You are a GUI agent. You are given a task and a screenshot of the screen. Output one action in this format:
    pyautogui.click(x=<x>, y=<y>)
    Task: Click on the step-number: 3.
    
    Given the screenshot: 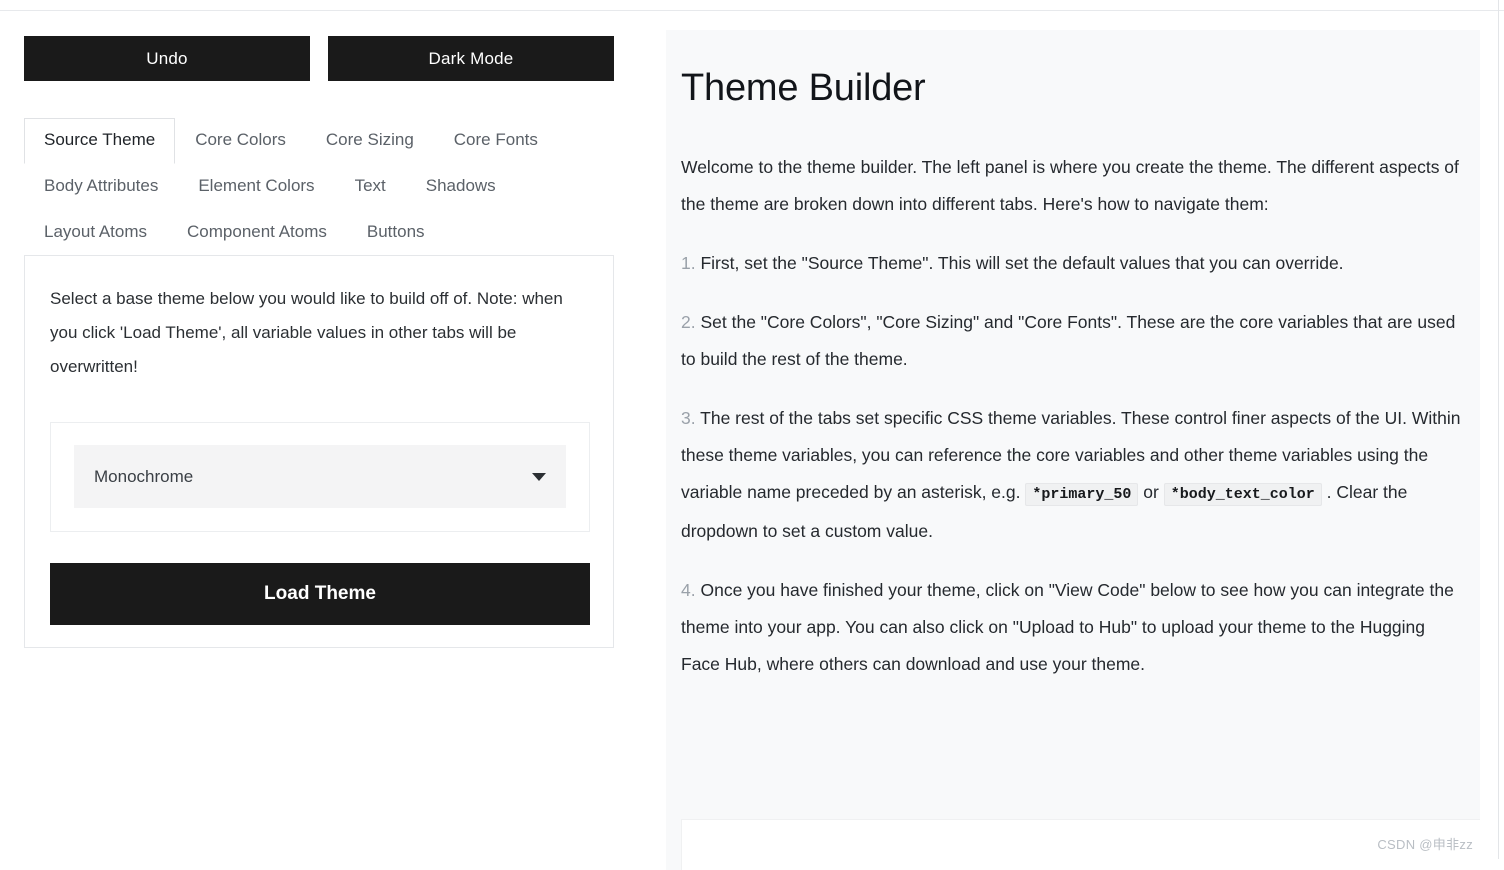 What is the action you would take?
    pyautogui.click(x=688, y=418)
    